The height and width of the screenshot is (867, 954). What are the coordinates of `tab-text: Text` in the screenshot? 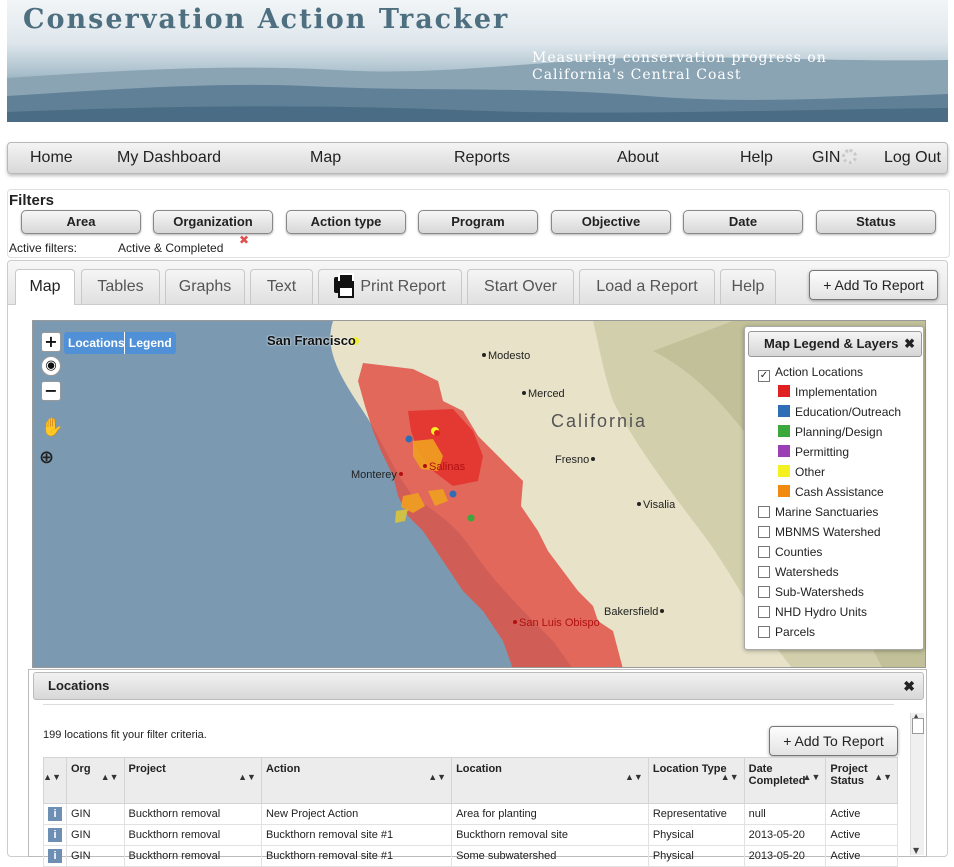 It's located at (281, 286).